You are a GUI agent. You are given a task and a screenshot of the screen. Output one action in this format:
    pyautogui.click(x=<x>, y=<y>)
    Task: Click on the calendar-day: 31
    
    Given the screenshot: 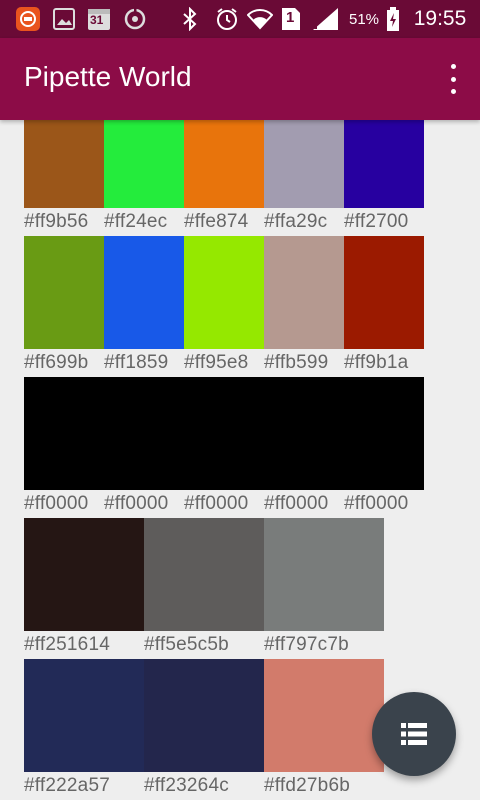 What is the action you would take?
    pyautogui.click(x=97, y=20)
    